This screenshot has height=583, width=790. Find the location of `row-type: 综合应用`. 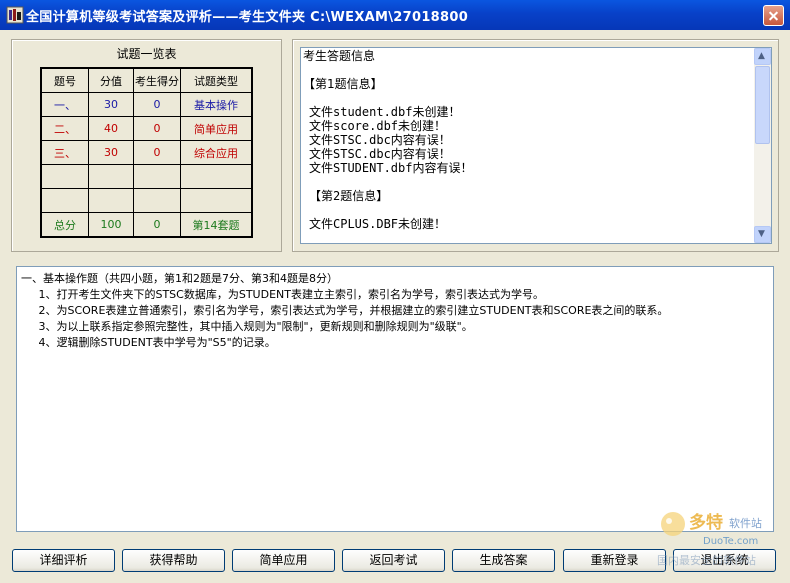

row-type: 综合应用 is located at coordinates (216, 152).